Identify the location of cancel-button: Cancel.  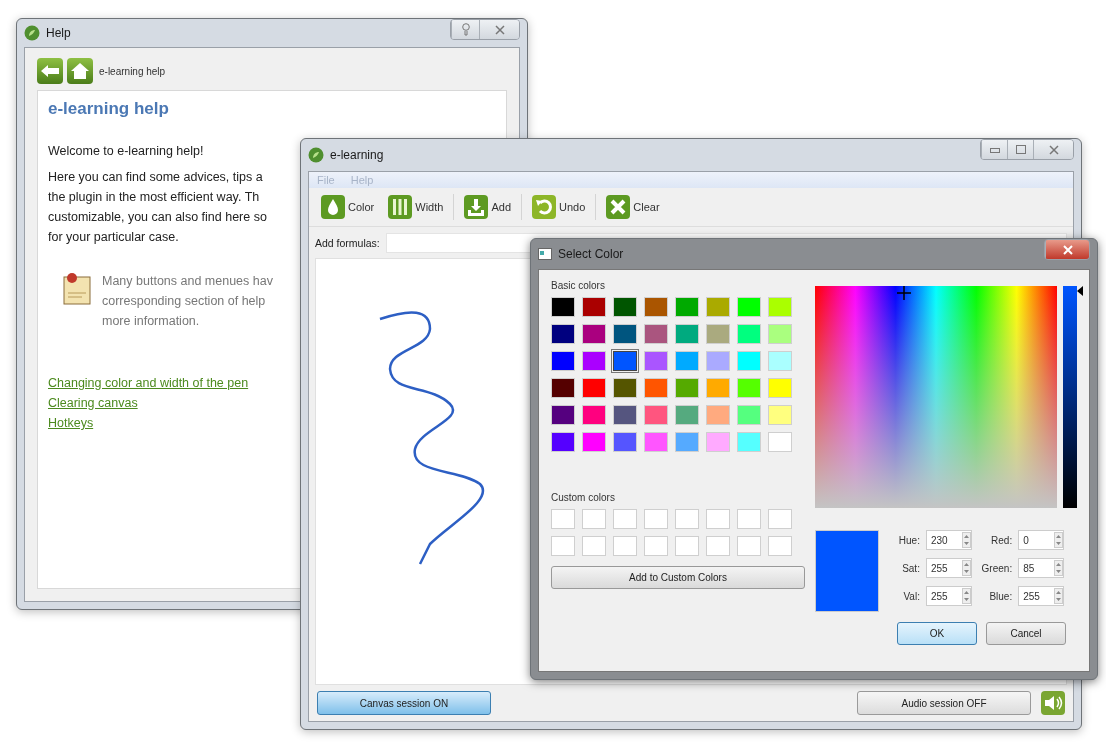
(1026, 633).